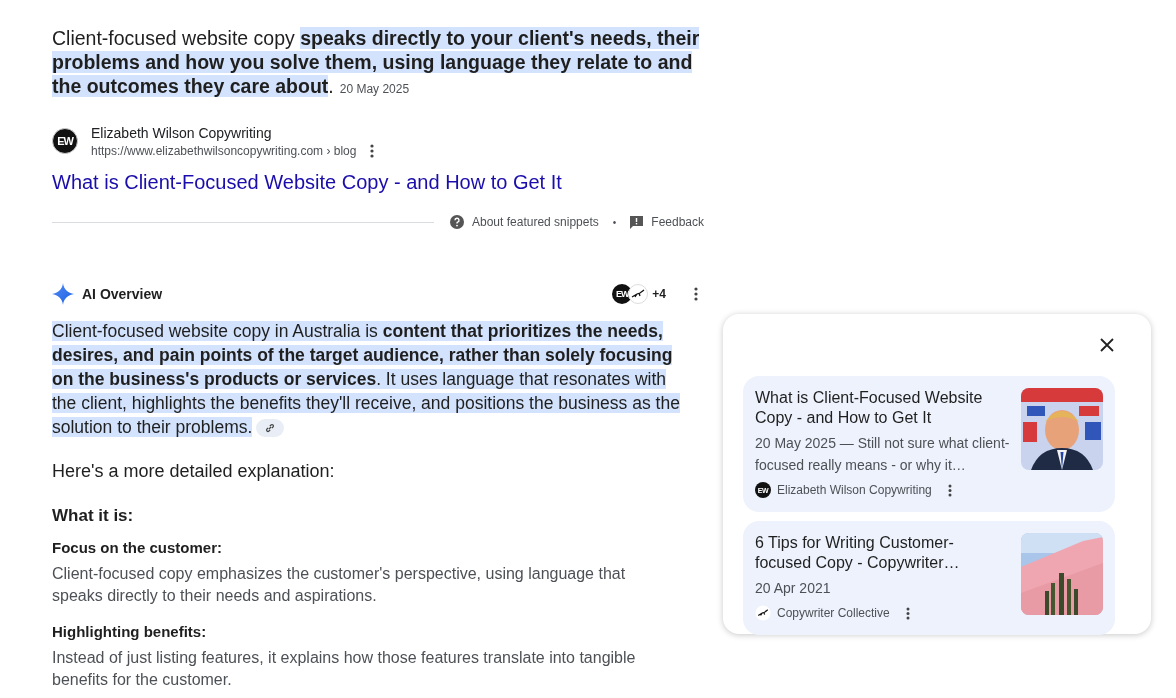  I want to click on overview-paragraph: Client-focused website copy in Australia is content that prioritizes the needs, desires, and pain points of the target audience, rather than solely focusing on the business's products or services. It uses language that resonates with the client, highlights the benefits they'll receive, and positions the business as the solution to their problems., so click(366, 379).